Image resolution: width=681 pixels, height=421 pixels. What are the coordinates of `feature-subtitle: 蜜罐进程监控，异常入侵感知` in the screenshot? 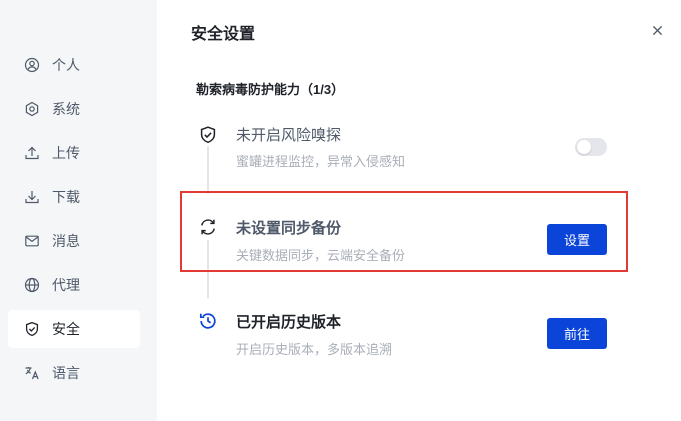 It's located at (321, 161).